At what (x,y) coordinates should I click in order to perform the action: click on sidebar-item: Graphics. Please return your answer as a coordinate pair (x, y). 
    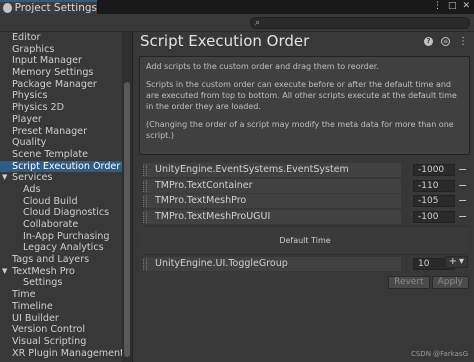
    Looking at the image, I should click on (61, 50).